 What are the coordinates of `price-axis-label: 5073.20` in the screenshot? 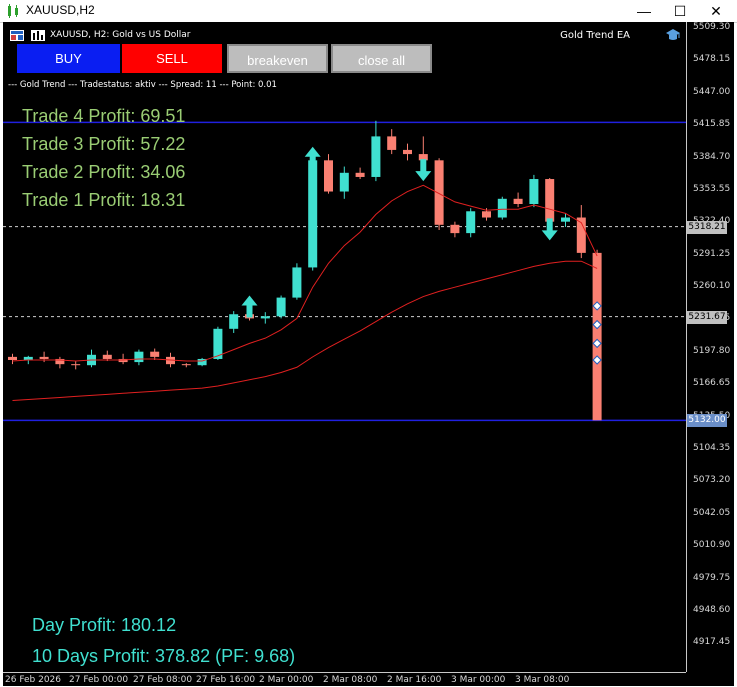 It's located at (712, 480).